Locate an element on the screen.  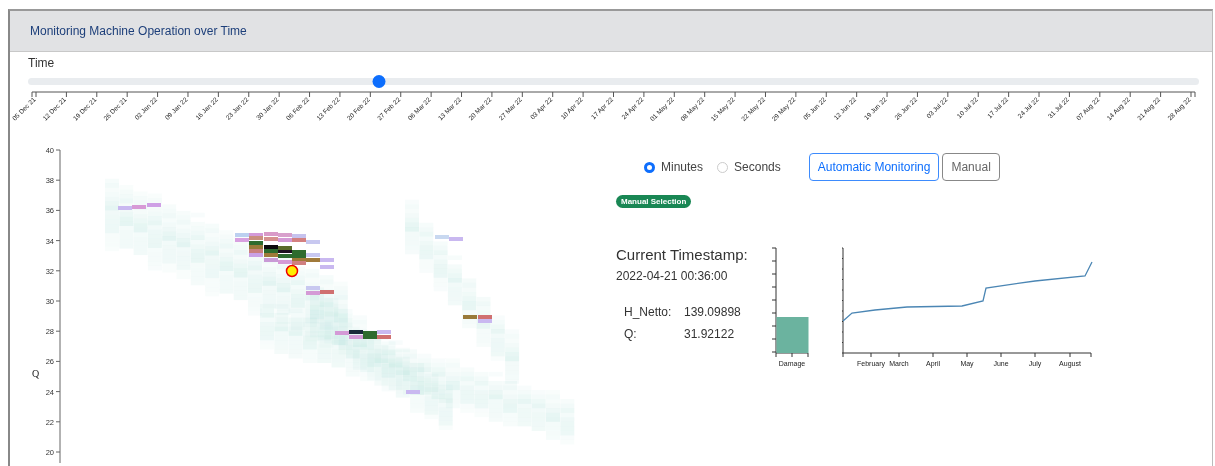
reading-value: 31.92122 is located at coordinates (710, 334).